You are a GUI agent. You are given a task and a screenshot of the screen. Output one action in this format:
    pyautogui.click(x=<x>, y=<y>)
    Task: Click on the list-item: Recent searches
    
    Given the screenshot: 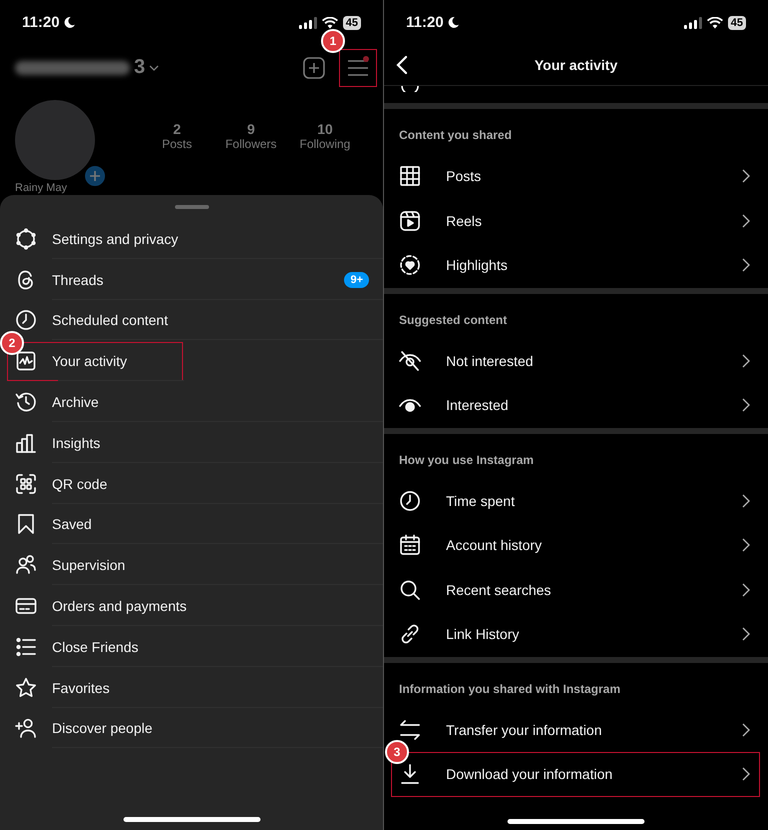 What is the action you would take?
    pyautogui.click(x=576, y=590)
    